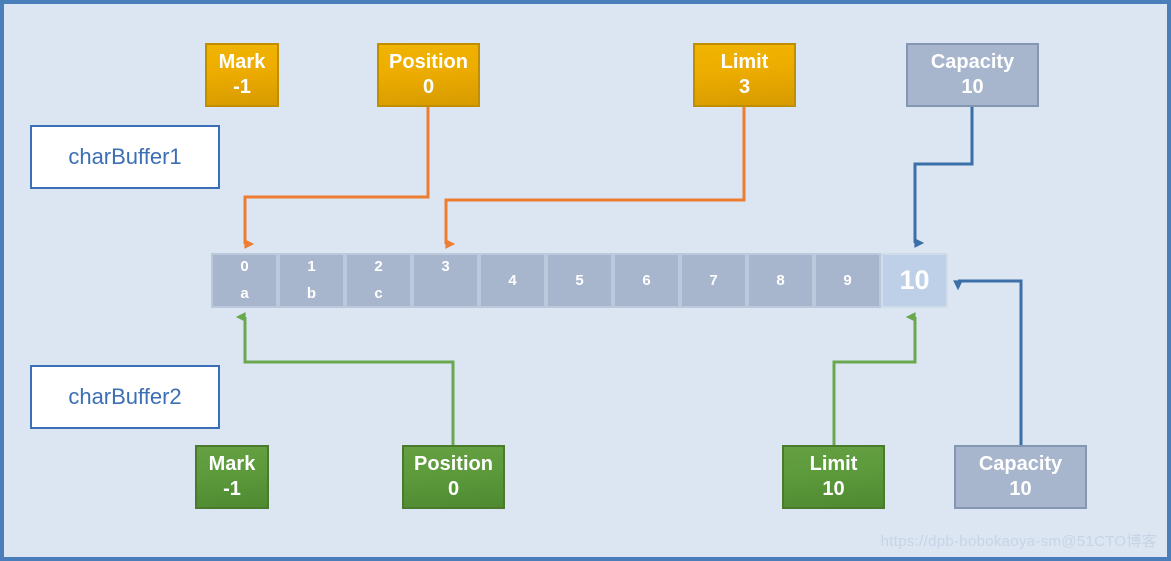 Image resolution: width=1171 pixels, height=561 pixels. What do you see at coordinates (232, 477) in the screenshot?
I see `cb2-mark-box: Mark -1` at bounding box center [232, 477].